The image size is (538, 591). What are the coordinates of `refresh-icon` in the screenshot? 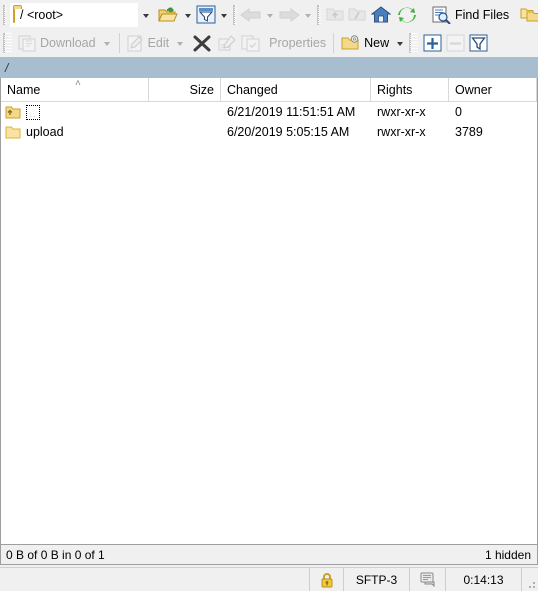 It's located at (407, 15).